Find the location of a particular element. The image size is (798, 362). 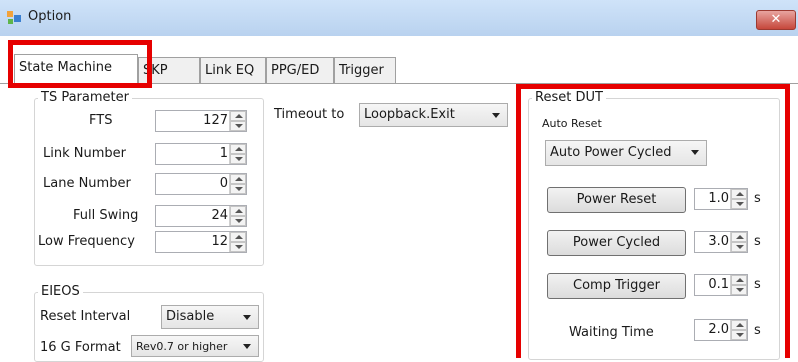

link-number-value: 1 is located at coordinates (223, 153).